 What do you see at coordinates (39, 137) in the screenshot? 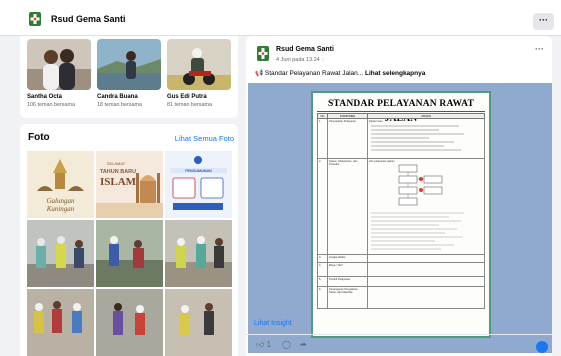
I see `photos-title: Foto` at bounding box center [39, 137].